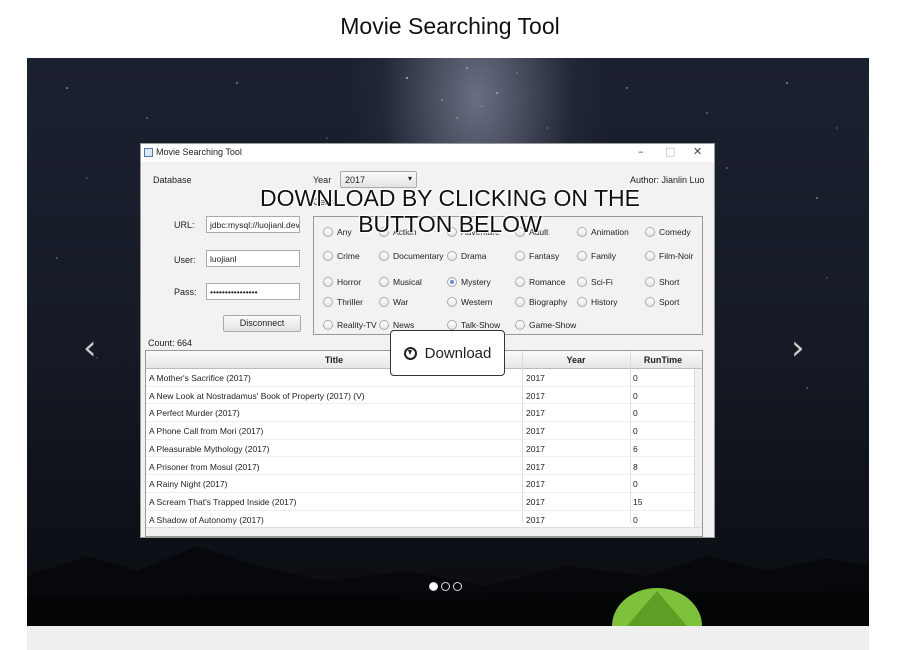  I want to click on carousel-next-button: ›, so click(798, 348).